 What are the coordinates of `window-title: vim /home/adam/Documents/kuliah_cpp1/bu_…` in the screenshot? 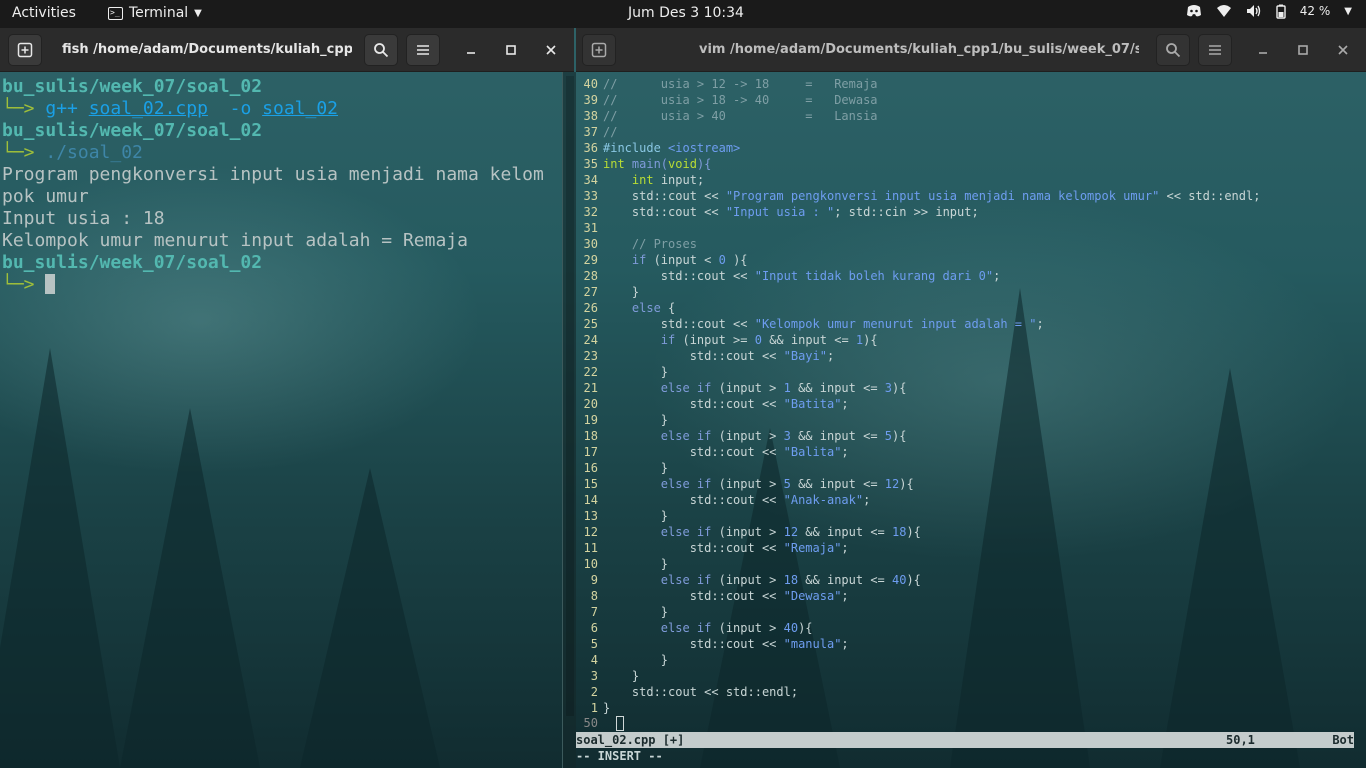 It's located at (919, 49).